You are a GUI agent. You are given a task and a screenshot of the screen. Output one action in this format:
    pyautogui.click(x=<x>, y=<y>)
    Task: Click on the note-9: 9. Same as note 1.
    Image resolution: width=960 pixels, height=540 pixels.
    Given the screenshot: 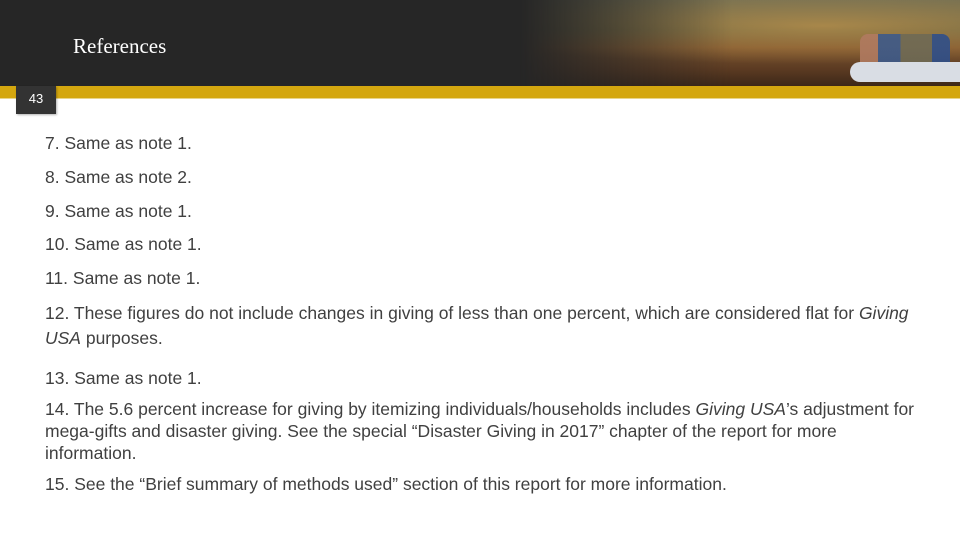 What is the action you would take?
    pyautogui.click(x=118, y=211)
    